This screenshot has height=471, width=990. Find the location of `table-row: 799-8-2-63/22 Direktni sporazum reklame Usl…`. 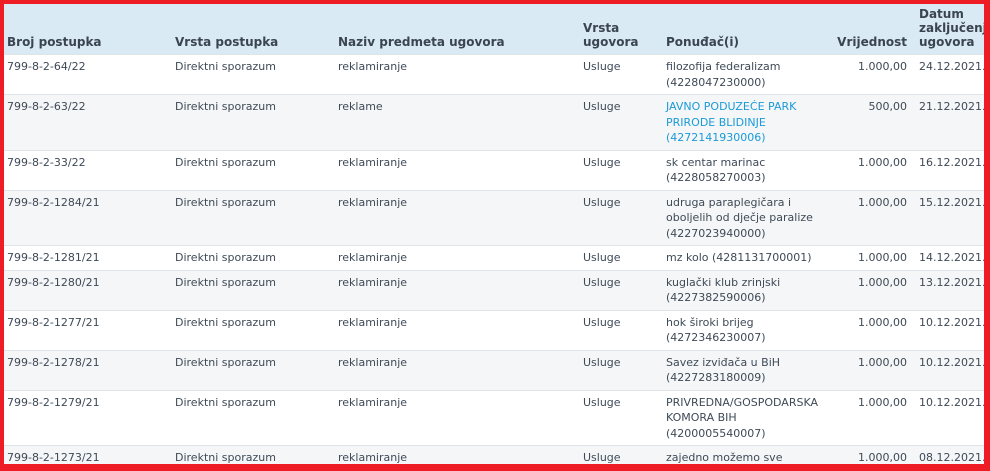

table-row: 799-8-2-63/22 Direktni sporazum reklame Usl… is located at coordinates (494, 122).